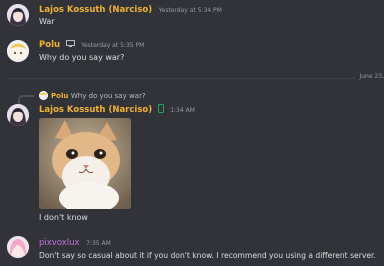  What do you see at coordinates (43, 95) in the screenshot?
I see `reply-avatar` at bounding box center [43, 95].